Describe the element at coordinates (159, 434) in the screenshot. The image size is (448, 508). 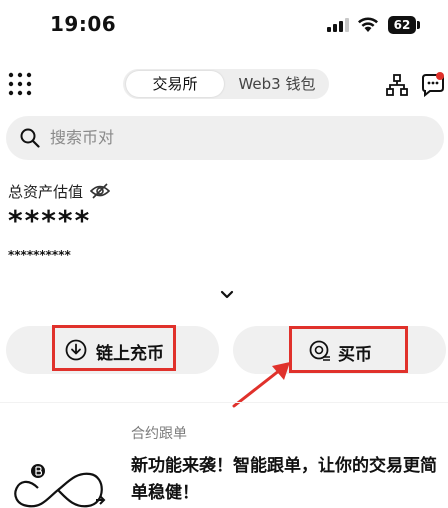
I see `promo-kicker: 合约跟单` at that location.